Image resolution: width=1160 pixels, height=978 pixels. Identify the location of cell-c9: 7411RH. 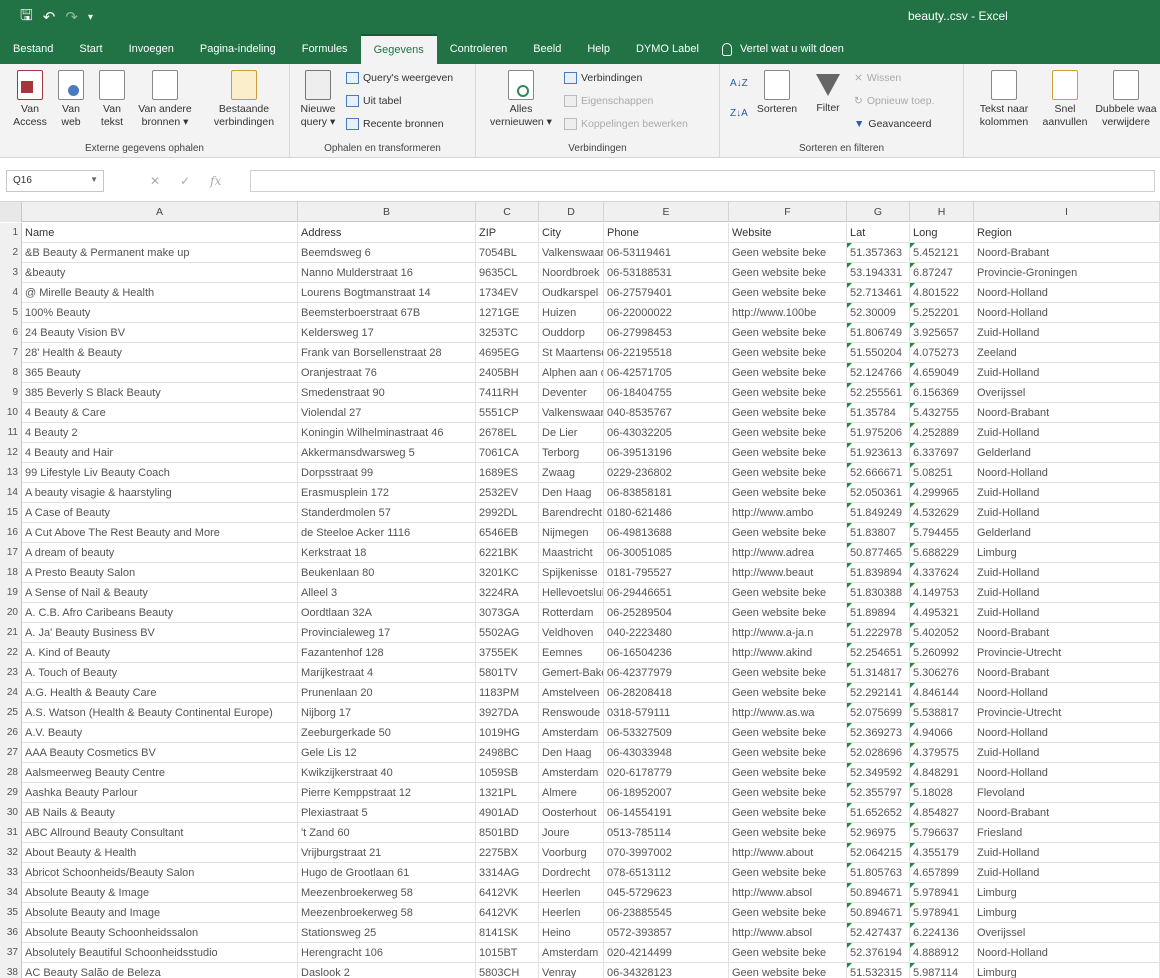
(507, 393).